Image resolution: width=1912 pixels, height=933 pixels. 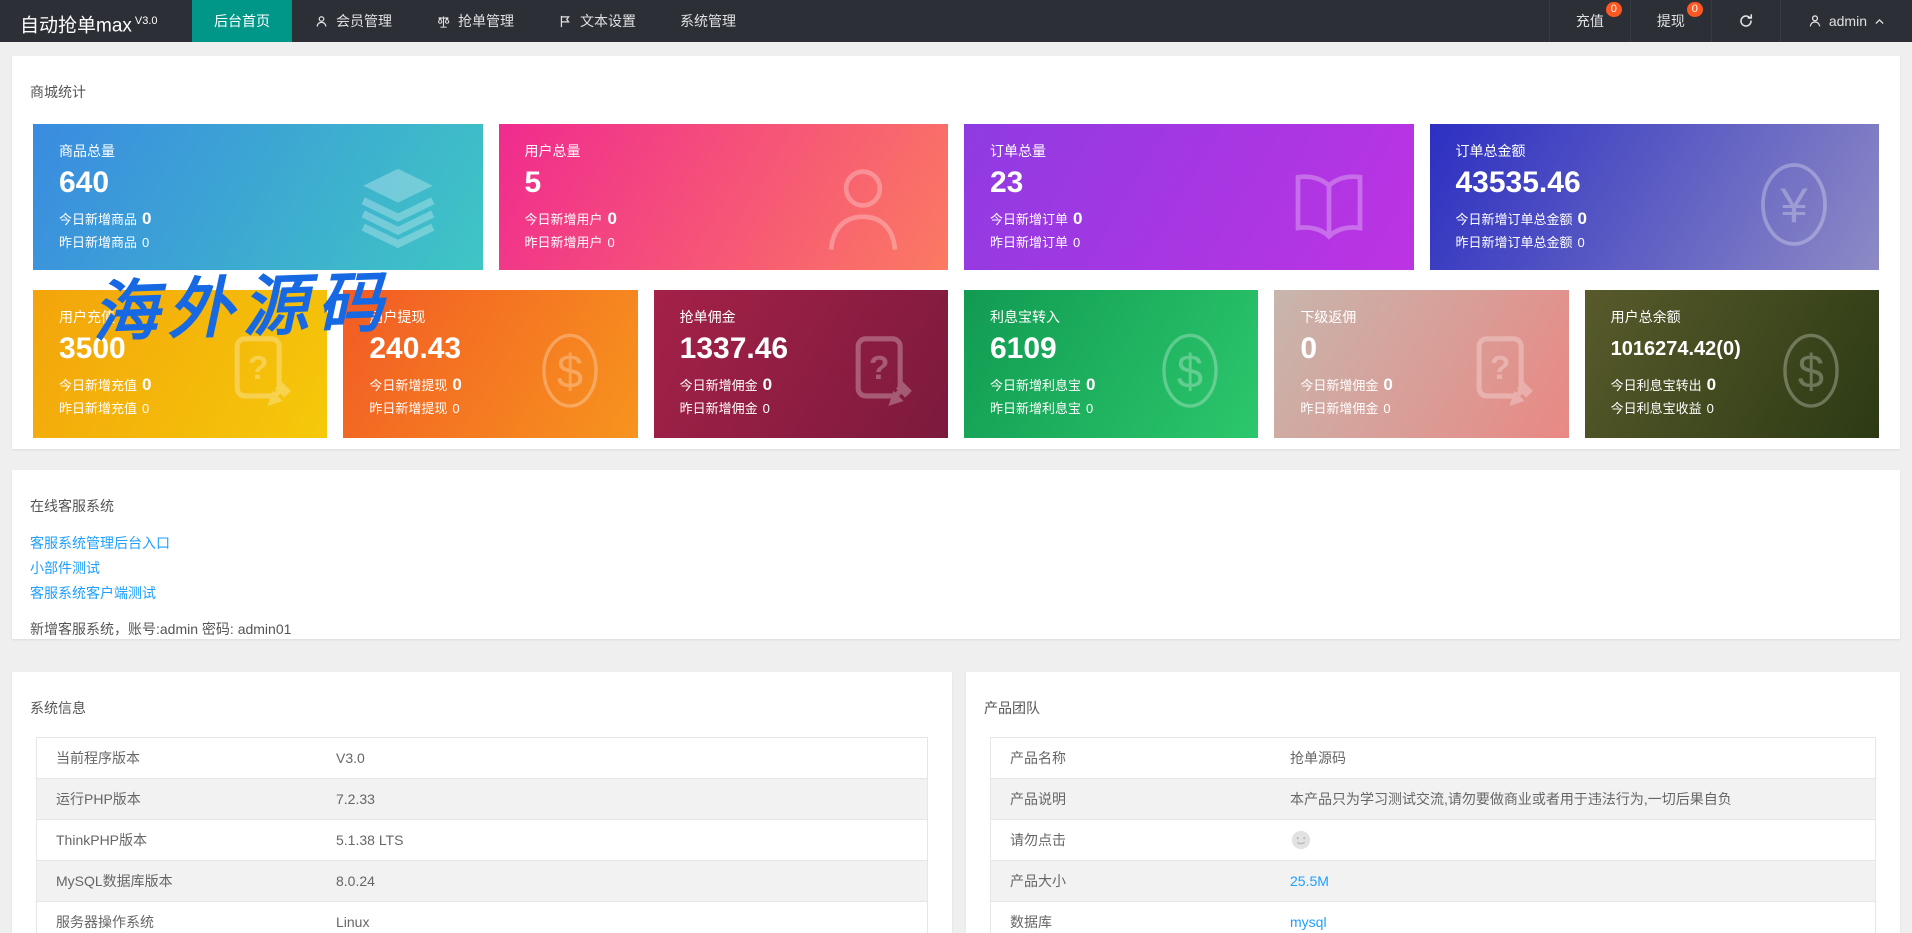 What do you see at coordinates (1573, 917) in the screenshot?
I see `info-value: mysql` at bounding box center [1573, 917].